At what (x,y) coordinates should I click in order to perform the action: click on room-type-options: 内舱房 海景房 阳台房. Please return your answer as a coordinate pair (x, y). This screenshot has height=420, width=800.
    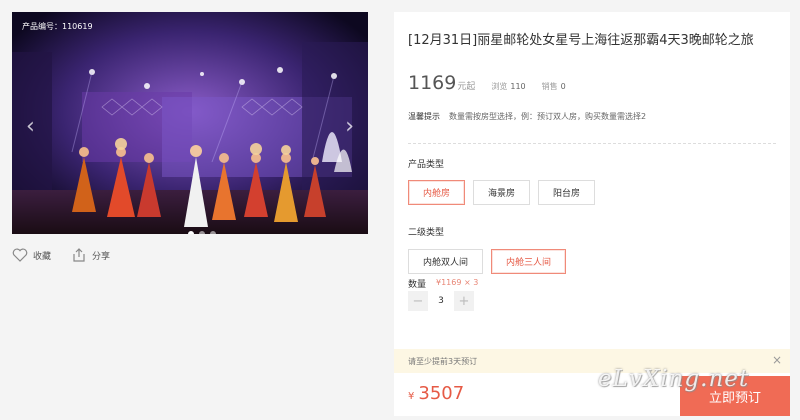
    Looking at the image, I should click on (502, 192).